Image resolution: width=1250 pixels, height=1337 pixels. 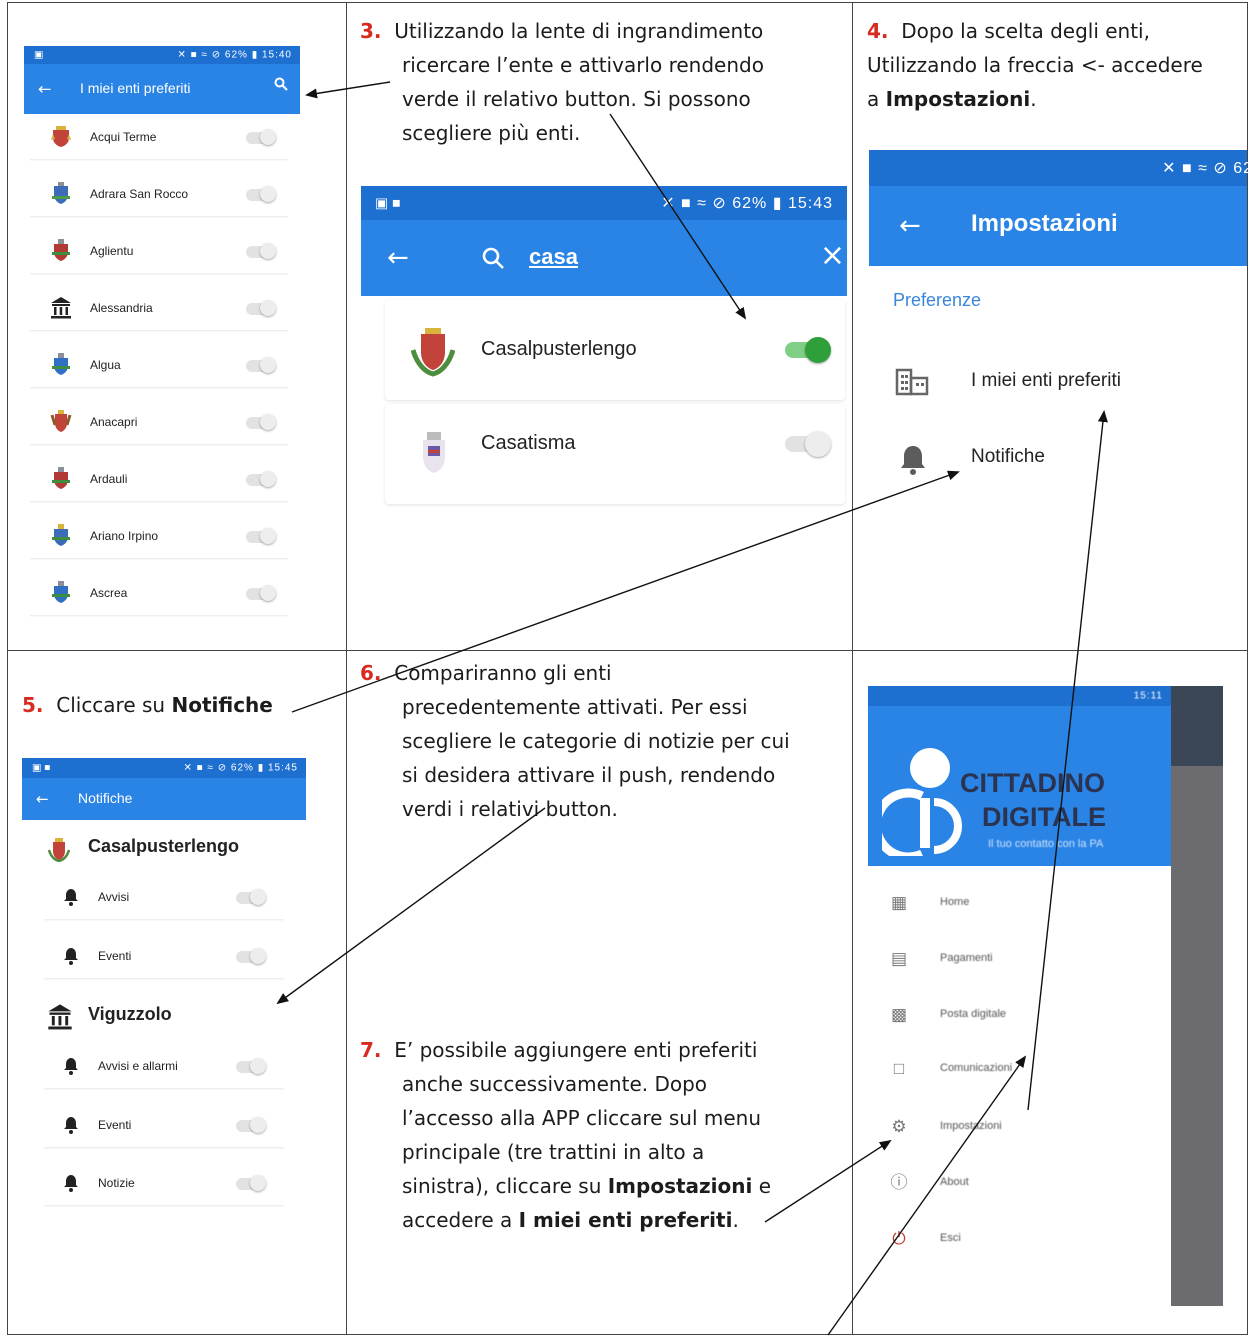 I want to click on drawer-item-label: Home, so click(x=955, y=902).